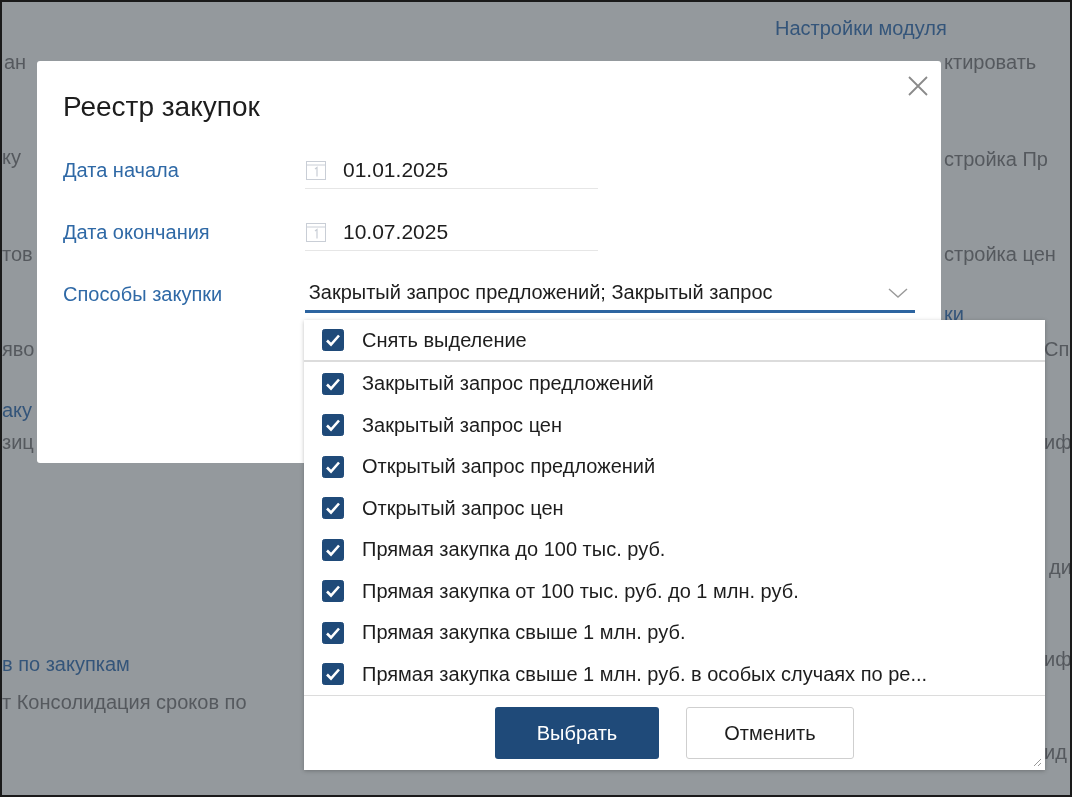 The image size is (1072, 797). What do you see at coordinates (121, 170) in the screenshot?
I see `field-label: Дата начала` at bounding box center [121, 170].